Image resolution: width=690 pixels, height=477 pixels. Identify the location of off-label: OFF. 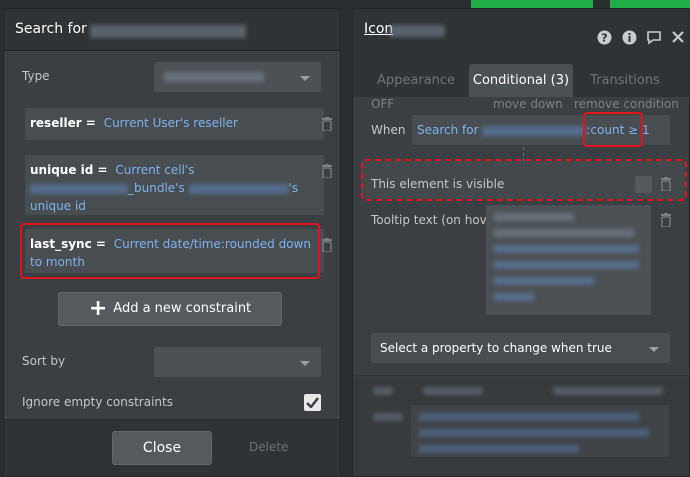
(383, 104).